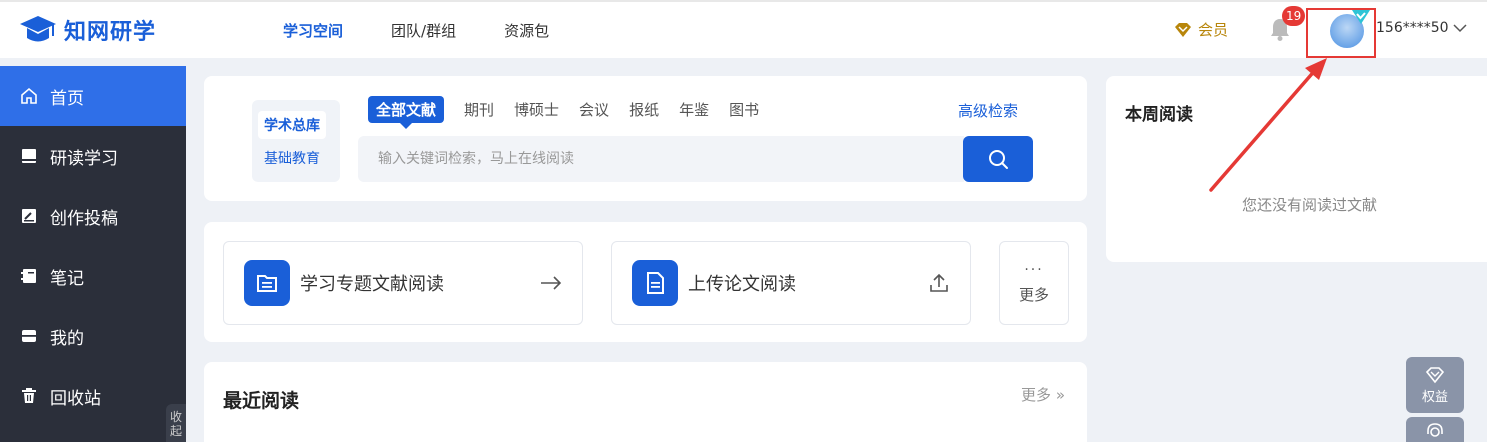 Image resolution: width=1487 pixels, height=442 pixels. Describe the element at coordinates (84, 158) in the screenshot. I see `sidebar-item-label: 研读学习` at that location.